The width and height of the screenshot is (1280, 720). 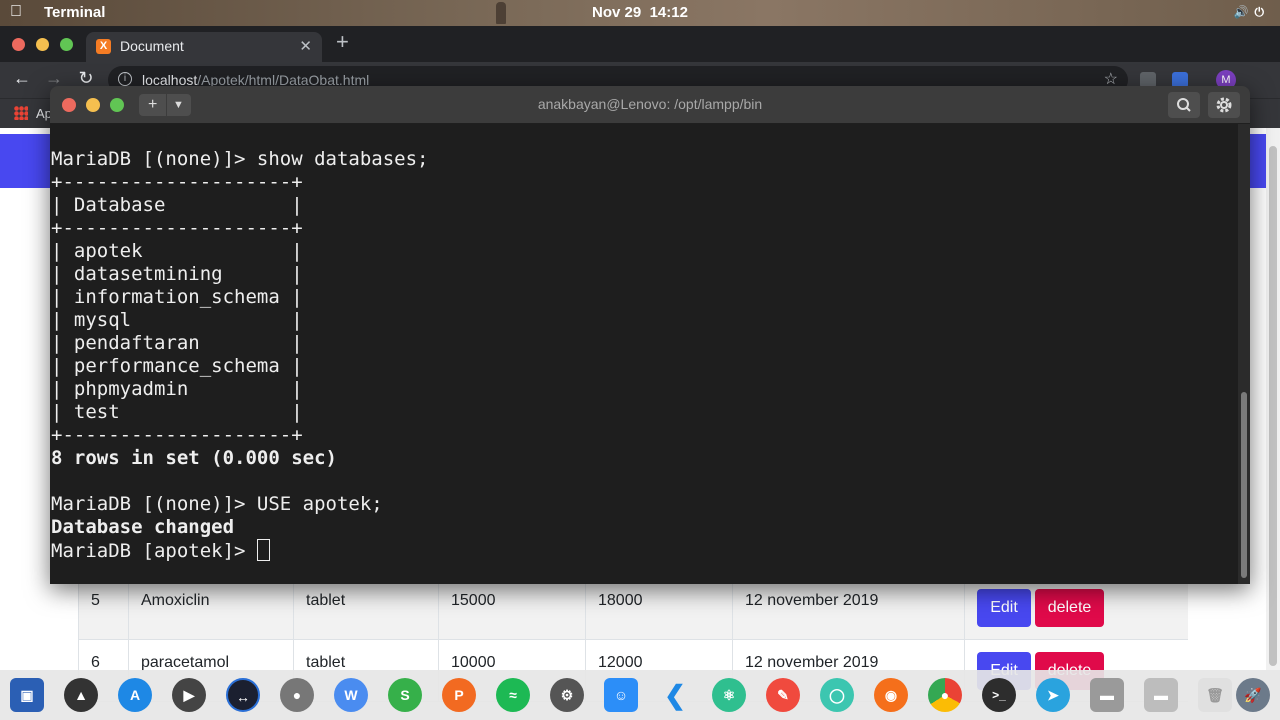 What do you see at coordinates (305, 46) in the screenshot?
I see `tab-close-icon: ✕` at bounding box center [305, 46].